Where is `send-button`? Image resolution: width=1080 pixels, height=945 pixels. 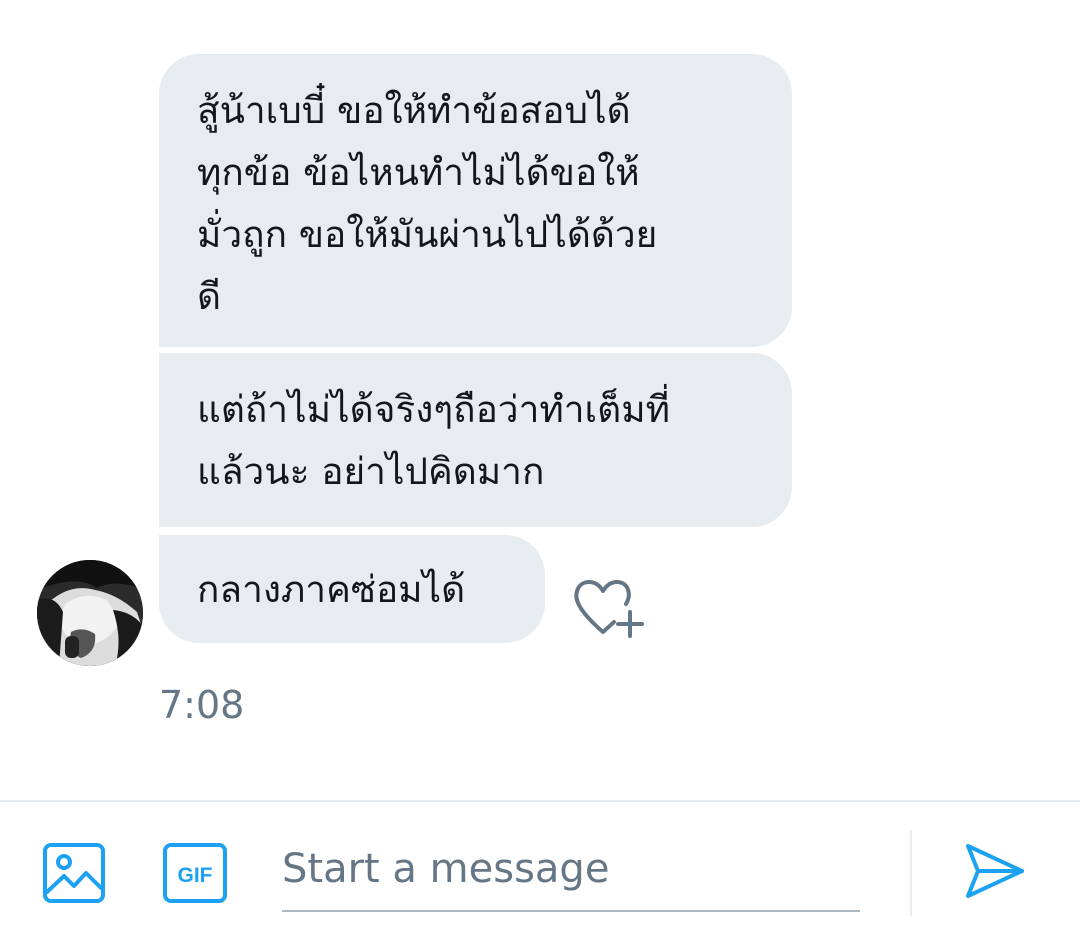
send-button is located at coordinates (995, 871).